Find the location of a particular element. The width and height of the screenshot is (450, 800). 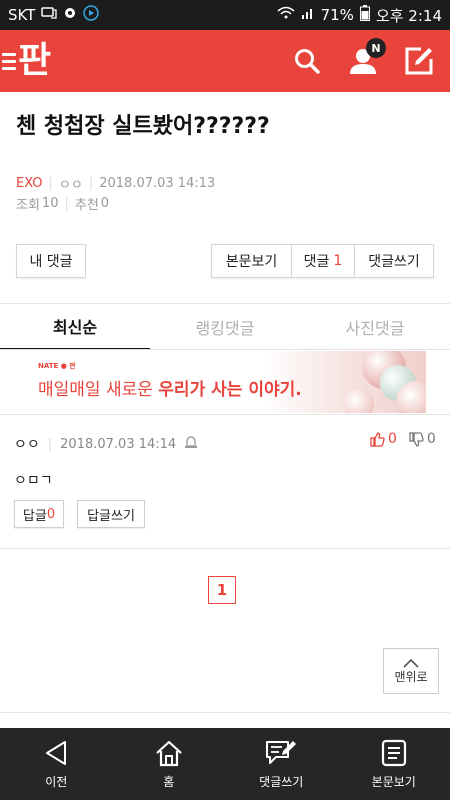

post-author: ㅇㅇ is located at coordinates (70, 185).